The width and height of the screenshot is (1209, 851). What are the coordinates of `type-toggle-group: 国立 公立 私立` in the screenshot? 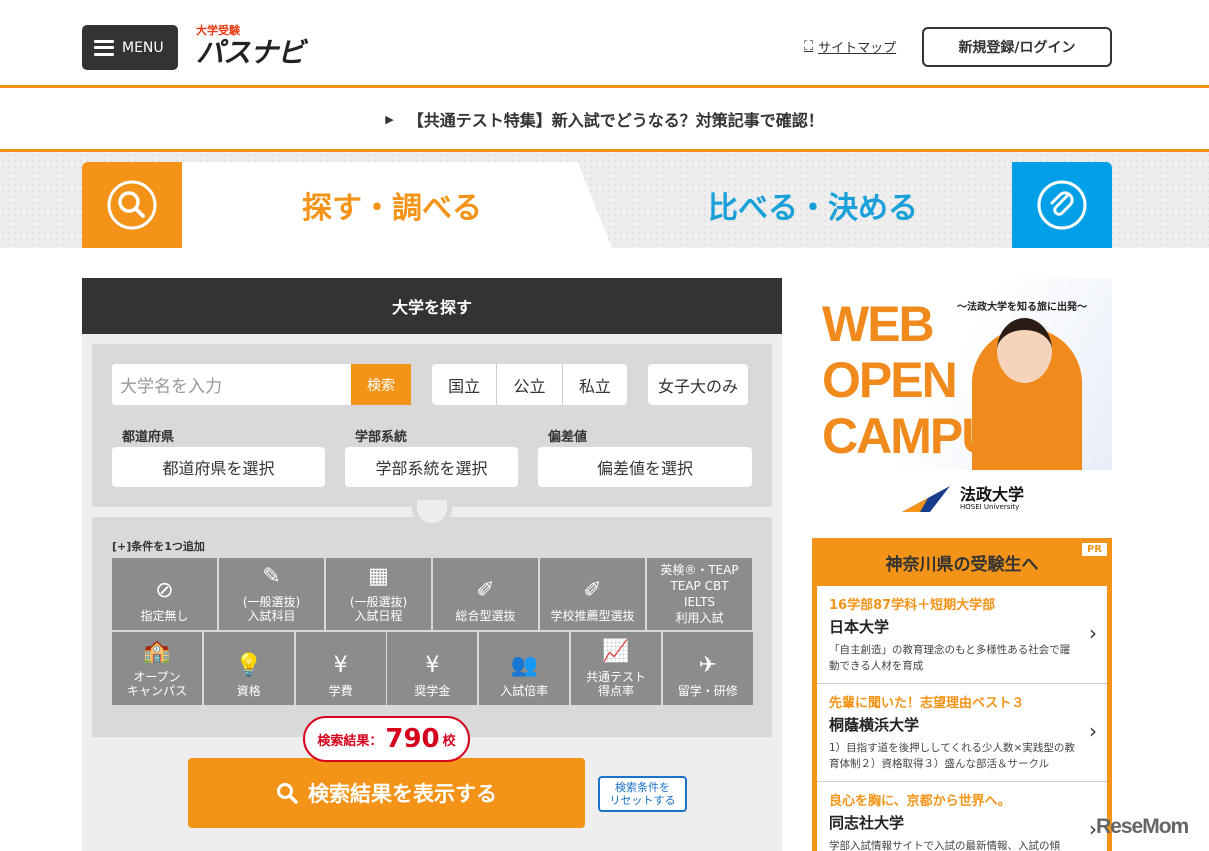 It's located at (529, 384).